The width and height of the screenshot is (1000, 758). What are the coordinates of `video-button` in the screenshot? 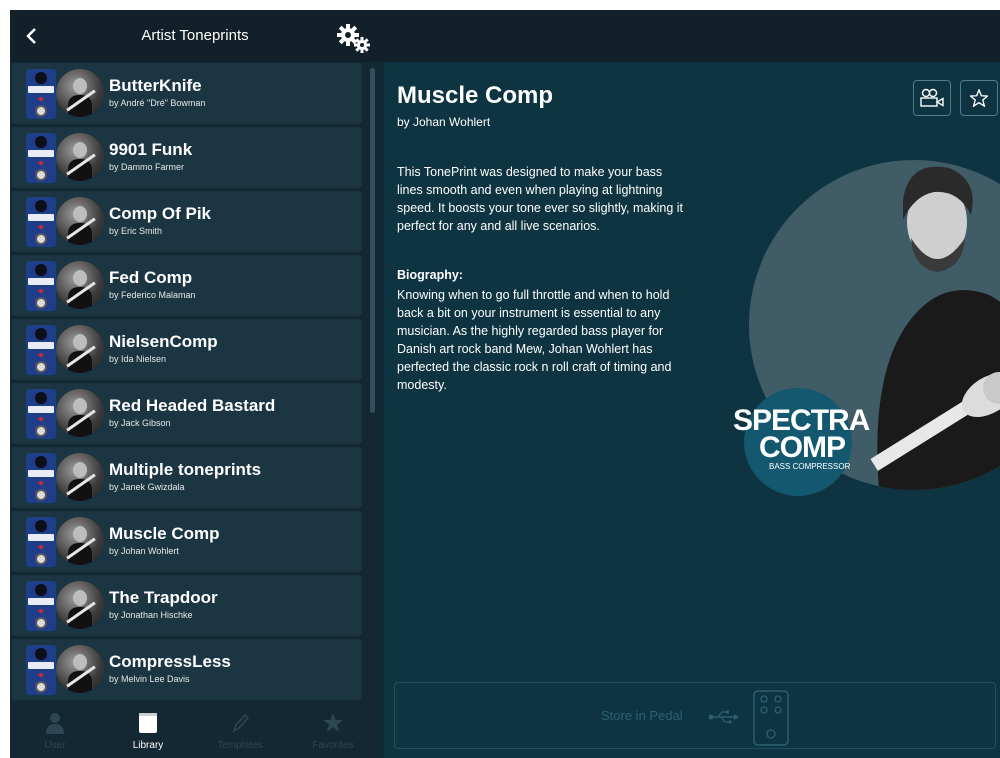 It's located at (932, 98).